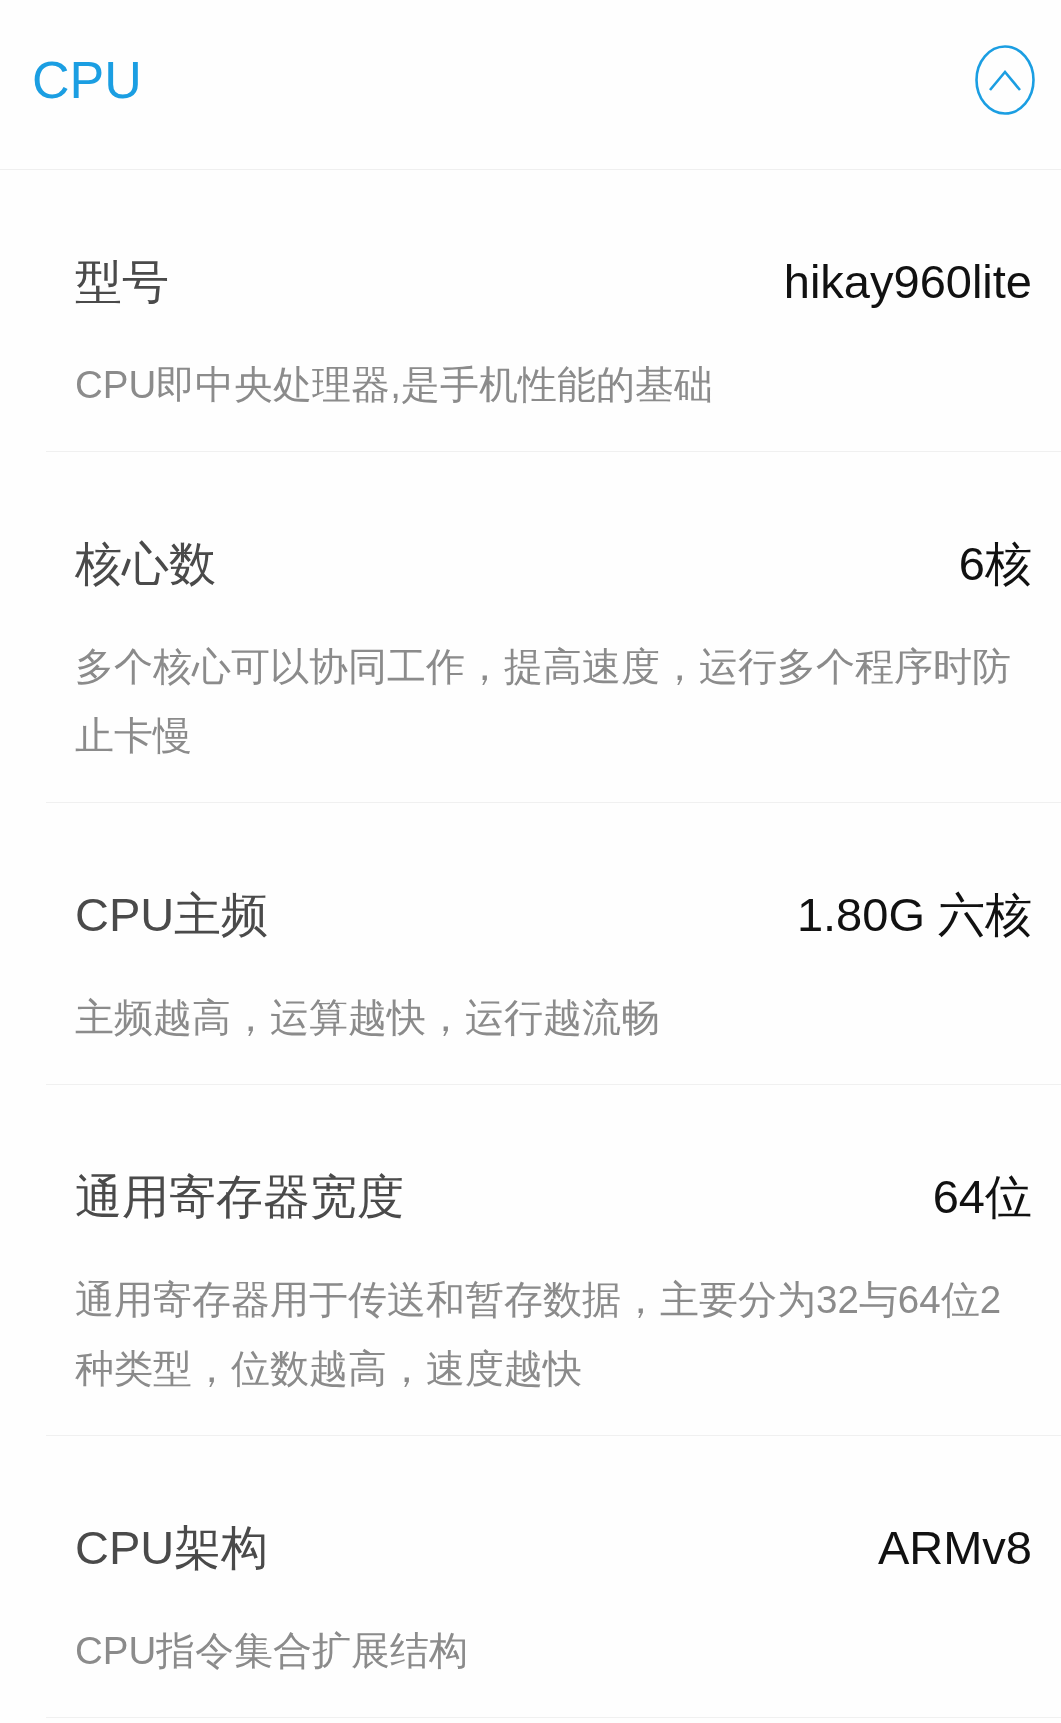 The width and height of the screenshot is (1061, 1723). Describe the element at coordinates (368, 1018) in the screenshot. I see `spec-description: 主频越高，运算越快，运行越流畅` at that location.